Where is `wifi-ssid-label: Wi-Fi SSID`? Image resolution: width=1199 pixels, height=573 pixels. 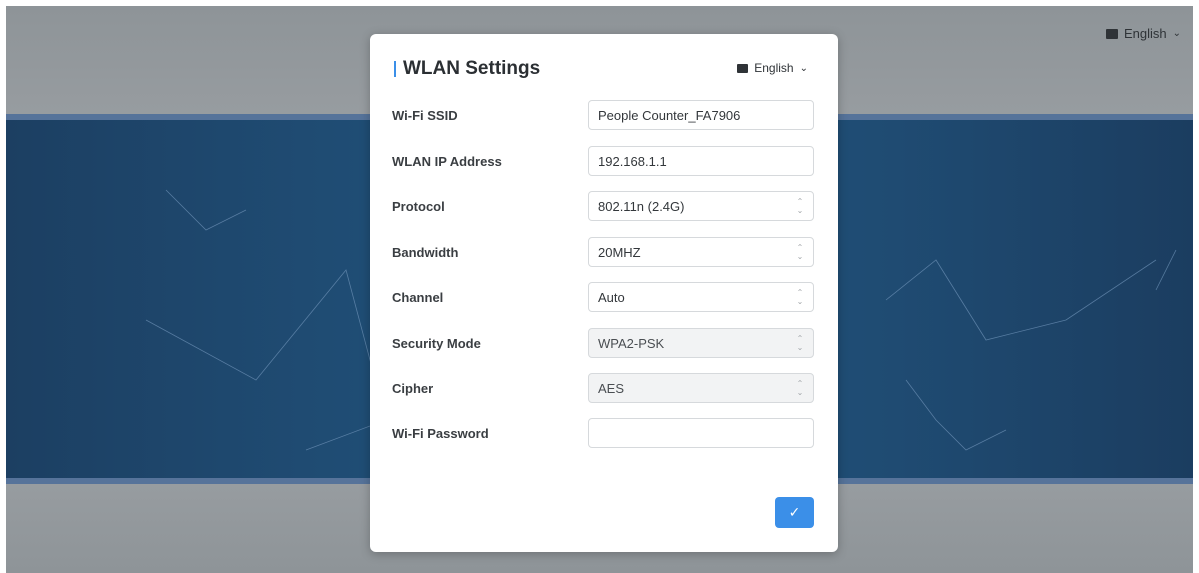
wifi-ssid-label: Wi-Fi SSID is located at coordinates (425, 115).